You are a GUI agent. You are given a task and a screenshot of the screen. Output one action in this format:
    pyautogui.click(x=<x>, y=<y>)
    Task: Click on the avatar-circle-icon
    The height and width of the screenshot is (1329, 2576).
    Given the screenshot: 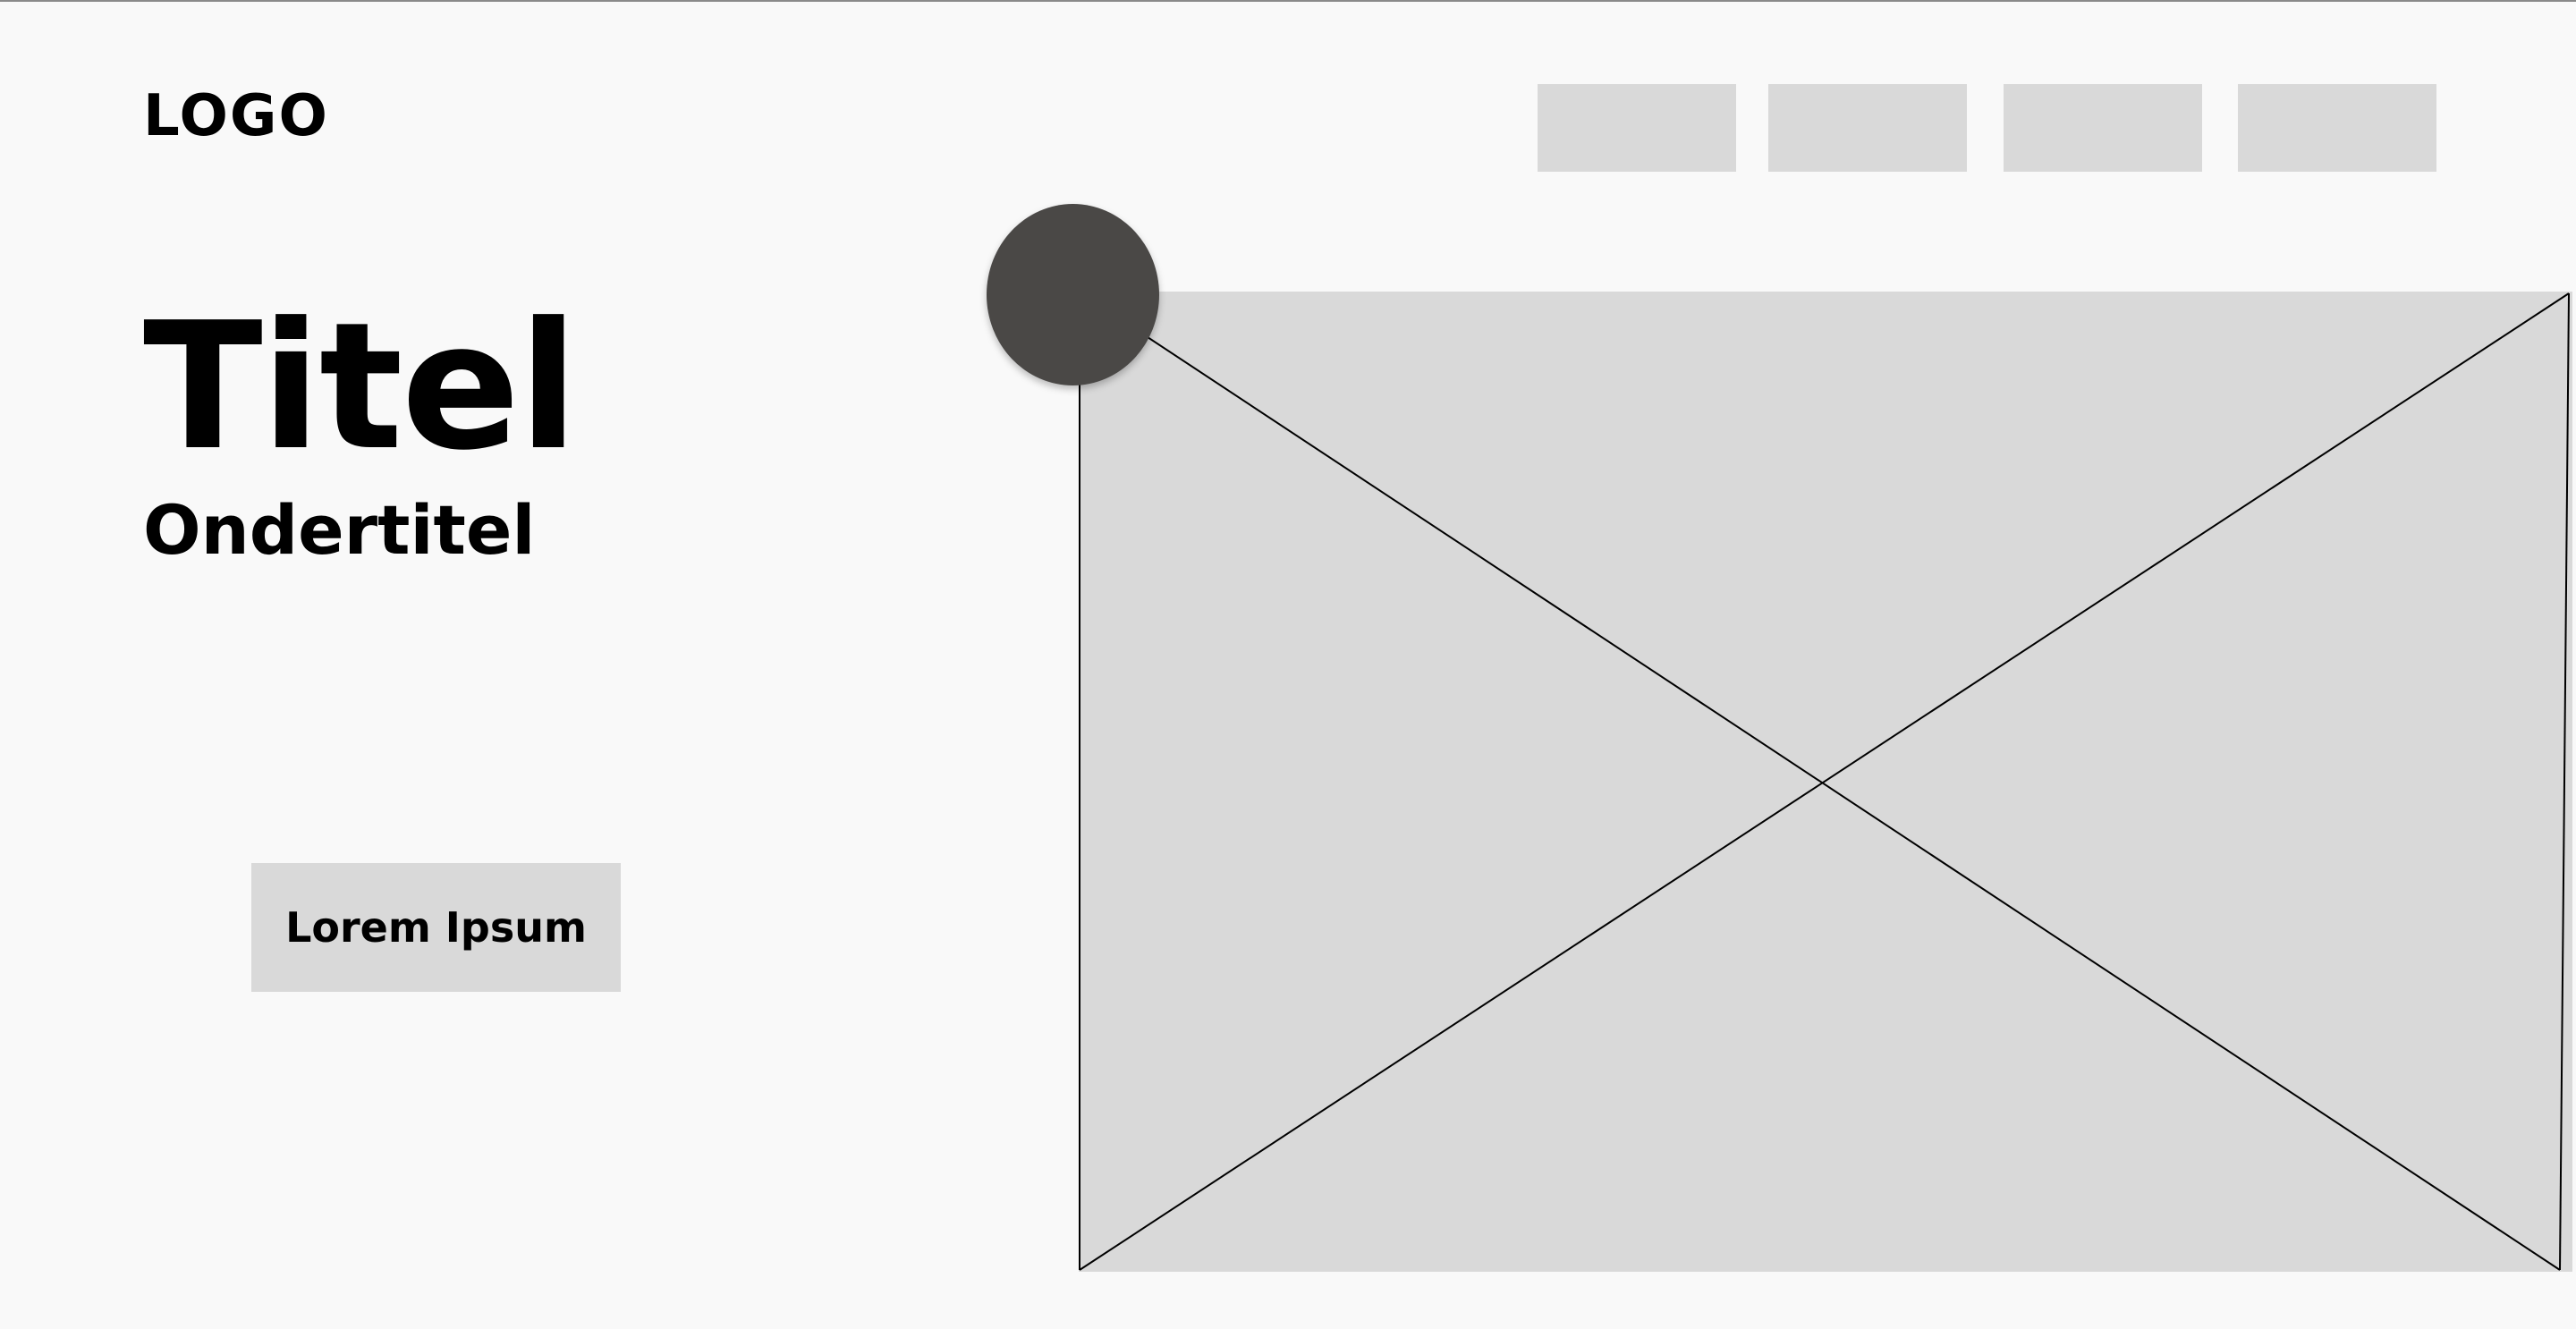 What is the action you would take?
    pyautogui.click(x=1073, y=294)
    